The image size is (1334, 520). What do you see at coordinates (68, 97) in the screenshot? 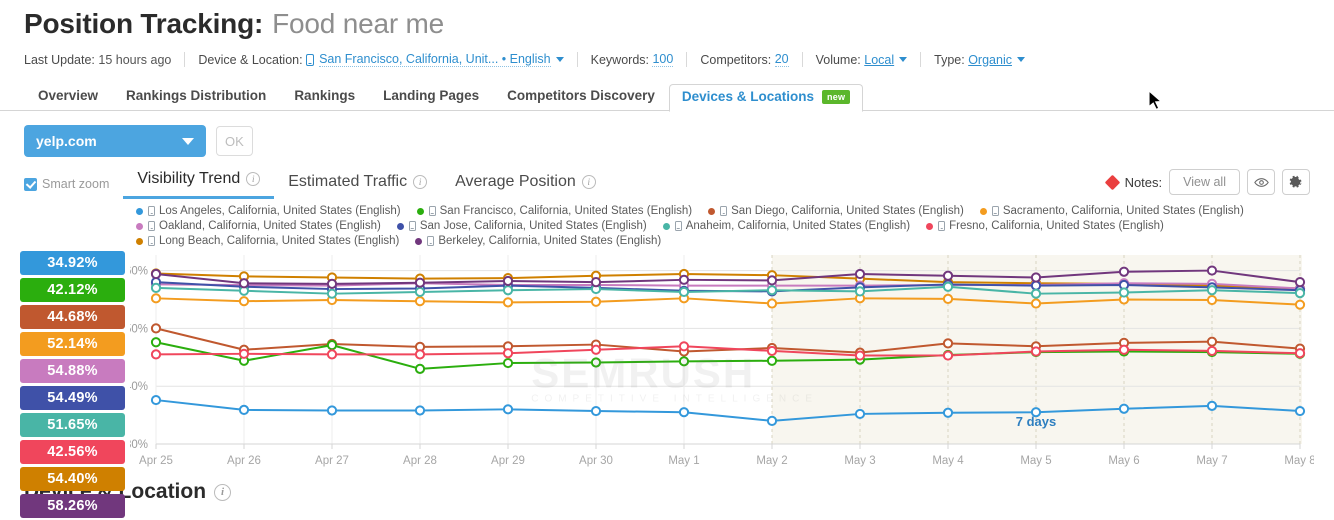
I see `tab-overview: Overview` at bounding box center [68, 97].